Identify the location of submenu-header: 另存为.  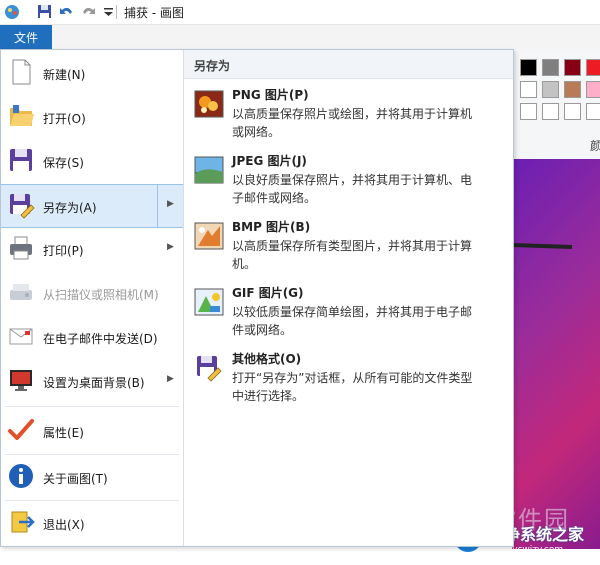
(348, 64).